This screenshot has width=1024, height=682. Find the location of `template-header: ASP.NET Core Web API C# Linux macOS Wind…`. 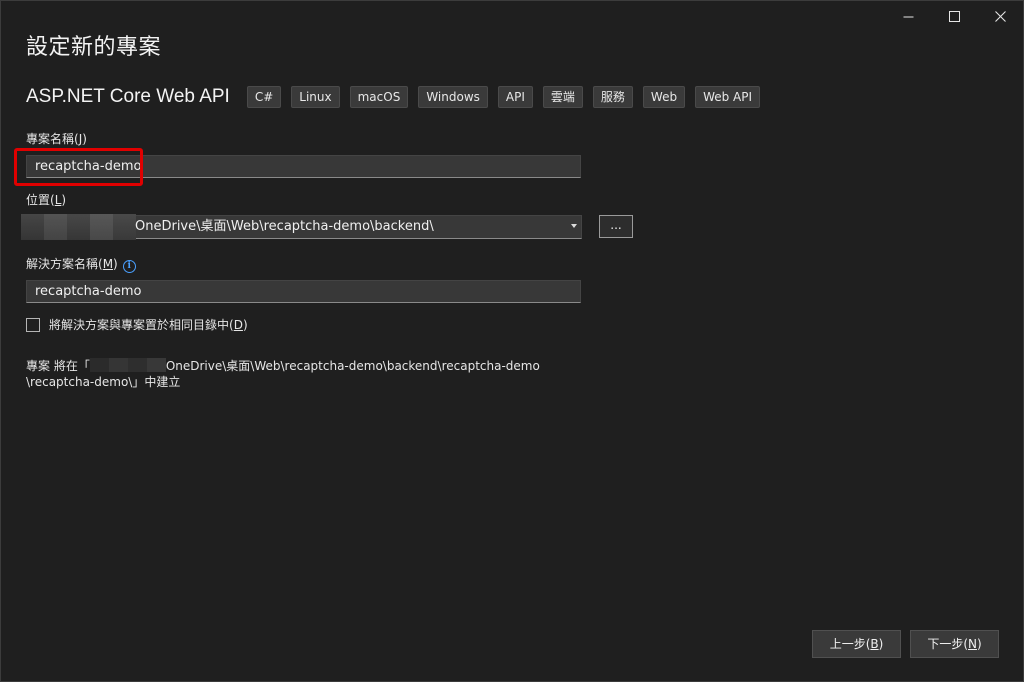

template-header: ASP.NET Core Web API C# Linux macOS Wind… is located at coordinates (393, 97).